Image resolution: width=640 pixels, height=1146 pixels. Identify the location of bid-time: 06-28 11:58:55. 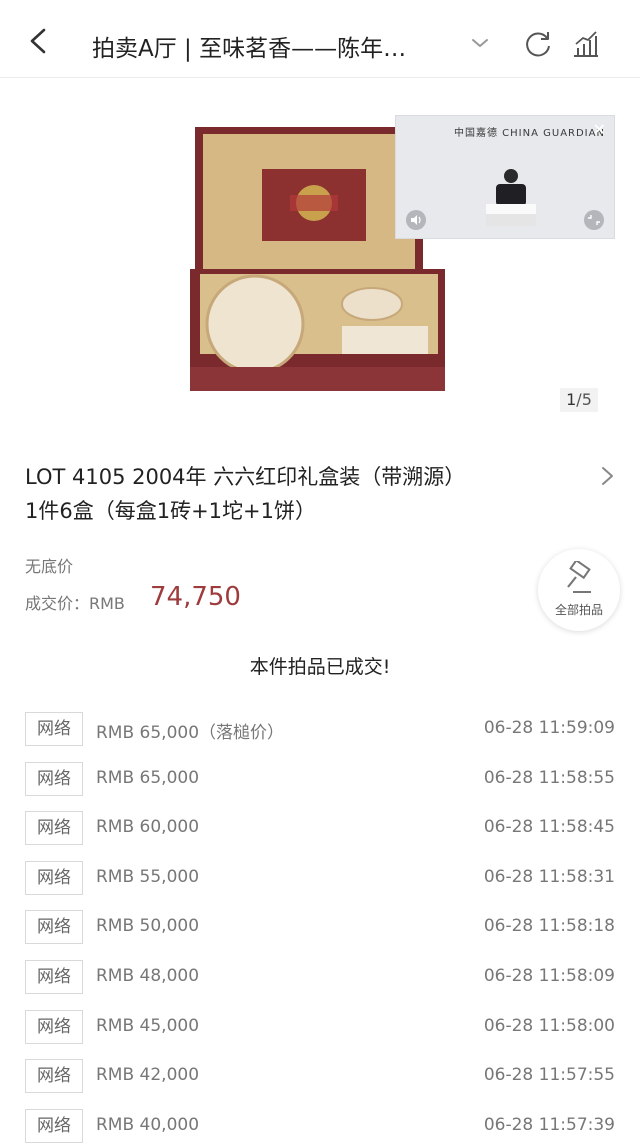
(549, 777).